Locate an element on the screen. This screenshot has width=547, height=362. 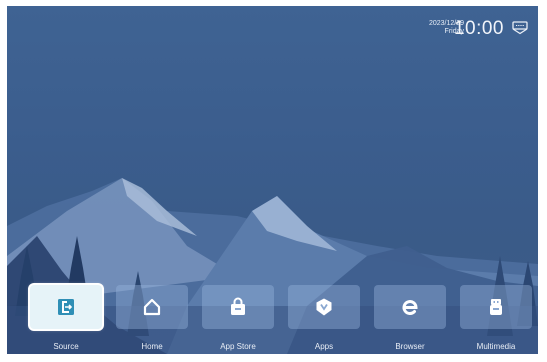
app-label: Home is located at coordinates (152, 346).